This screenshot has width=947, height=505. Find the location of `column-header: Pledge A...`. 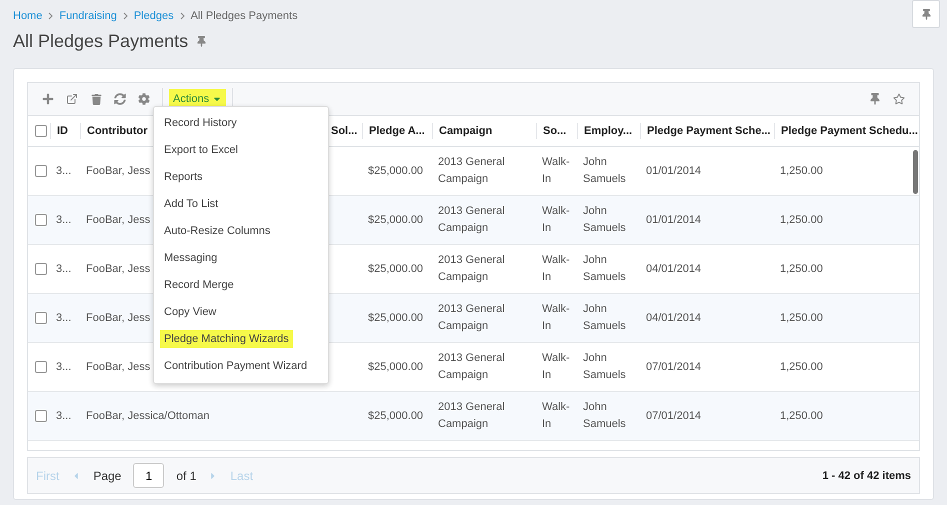

column-header: Pledge A... is located at coordinates (393, 131).